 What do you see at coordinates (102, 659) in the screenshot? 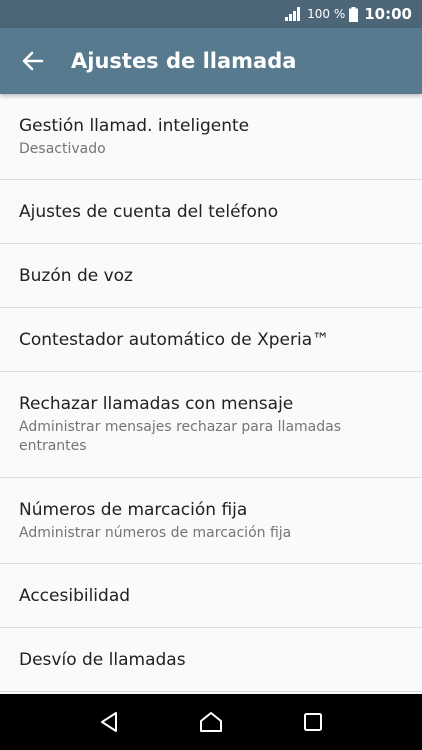
I see `settings-item-title: Desvío de llamadas` at bounding box center [102, 659].